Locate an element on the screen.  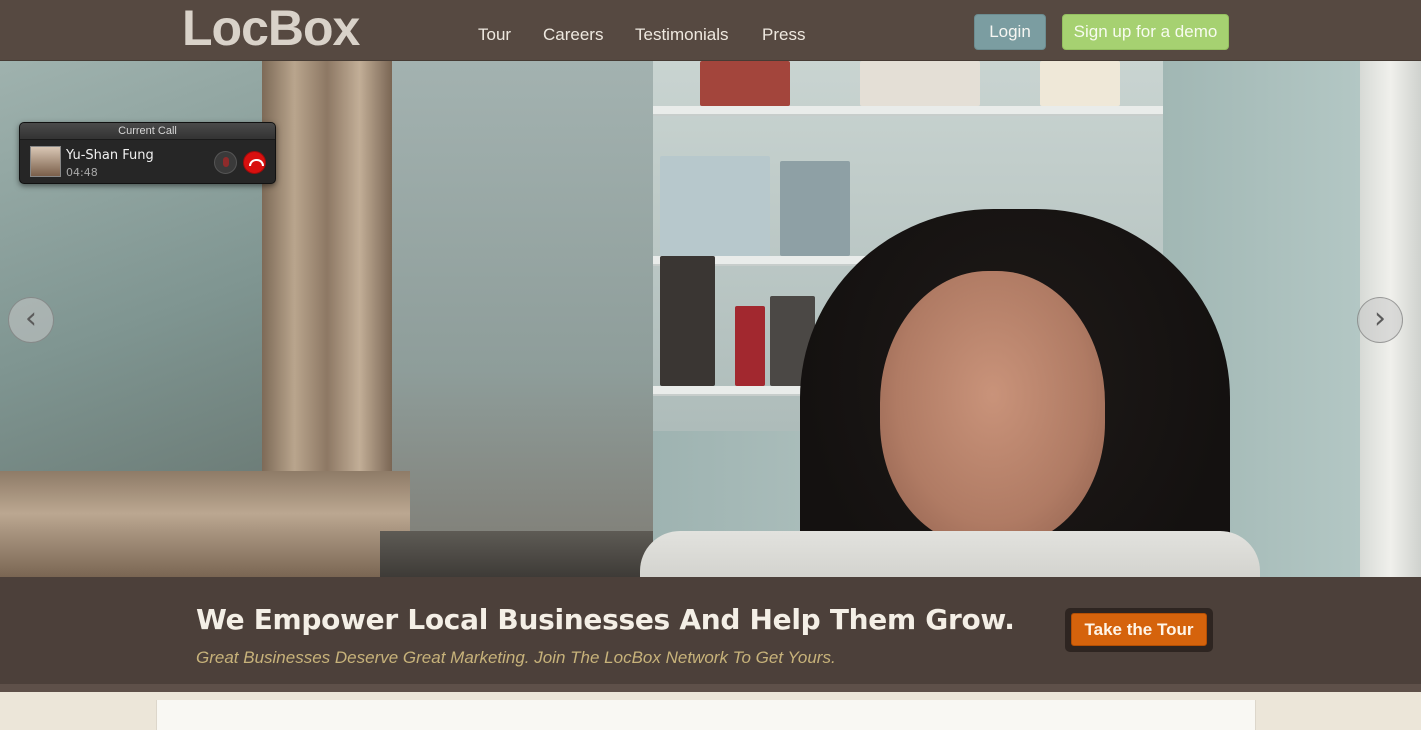
main-content-card is located at coordinates (706, 715).